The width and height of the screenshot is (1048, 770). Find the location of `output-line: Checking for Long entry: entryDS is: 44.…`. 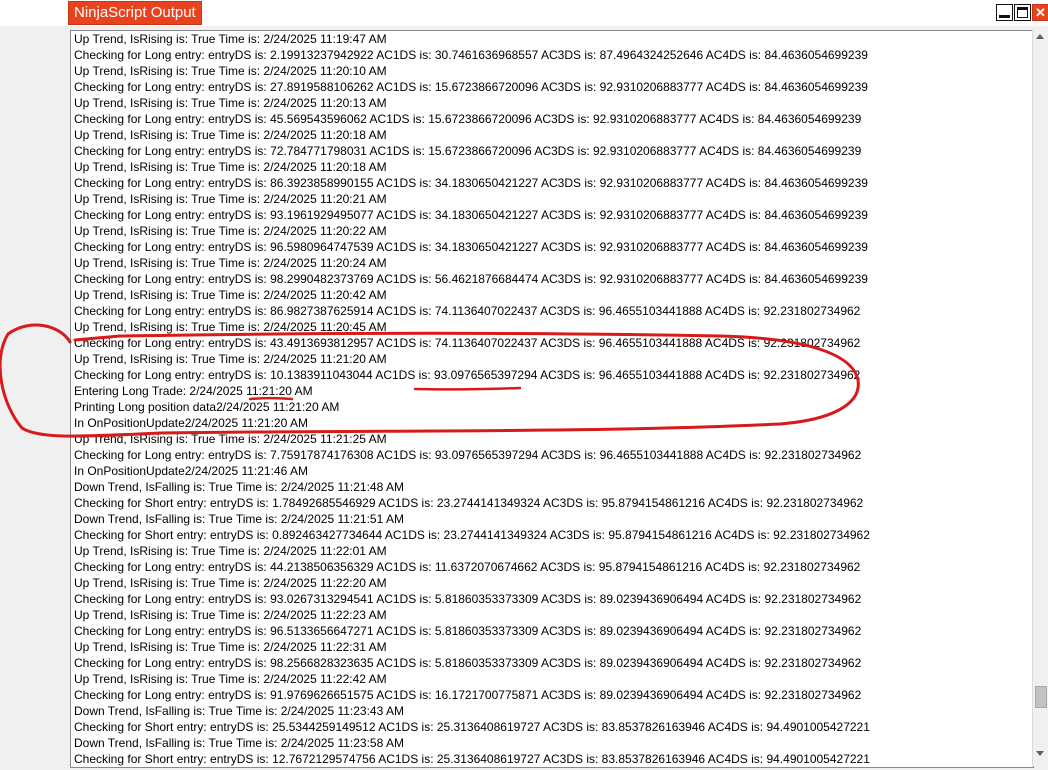

output-line: Checking for Long entry: entryDS is: 44.… is located at coordinates (467, 567).